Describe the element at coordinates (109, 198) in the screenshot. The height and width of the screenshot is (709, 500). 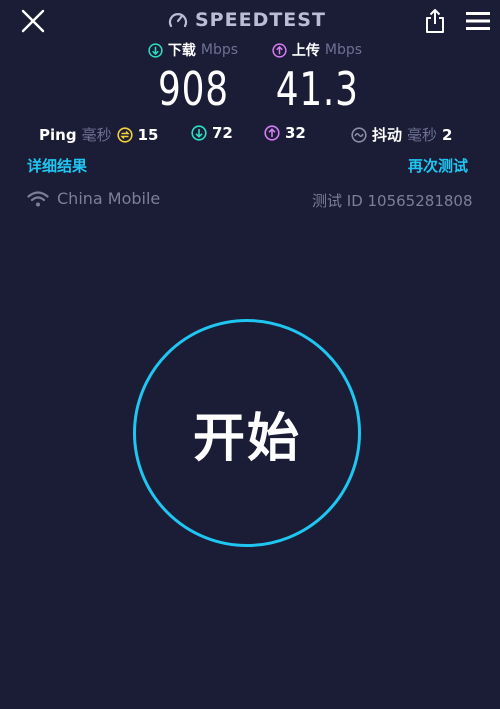
I see `isp-name: China Mobile` at that location.